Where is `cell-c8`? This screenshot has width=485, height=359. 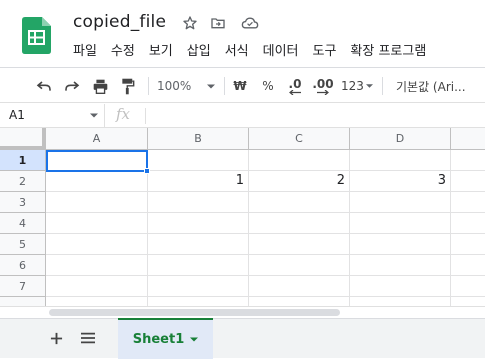
cell-c8 is located at coordinates (299, 301).